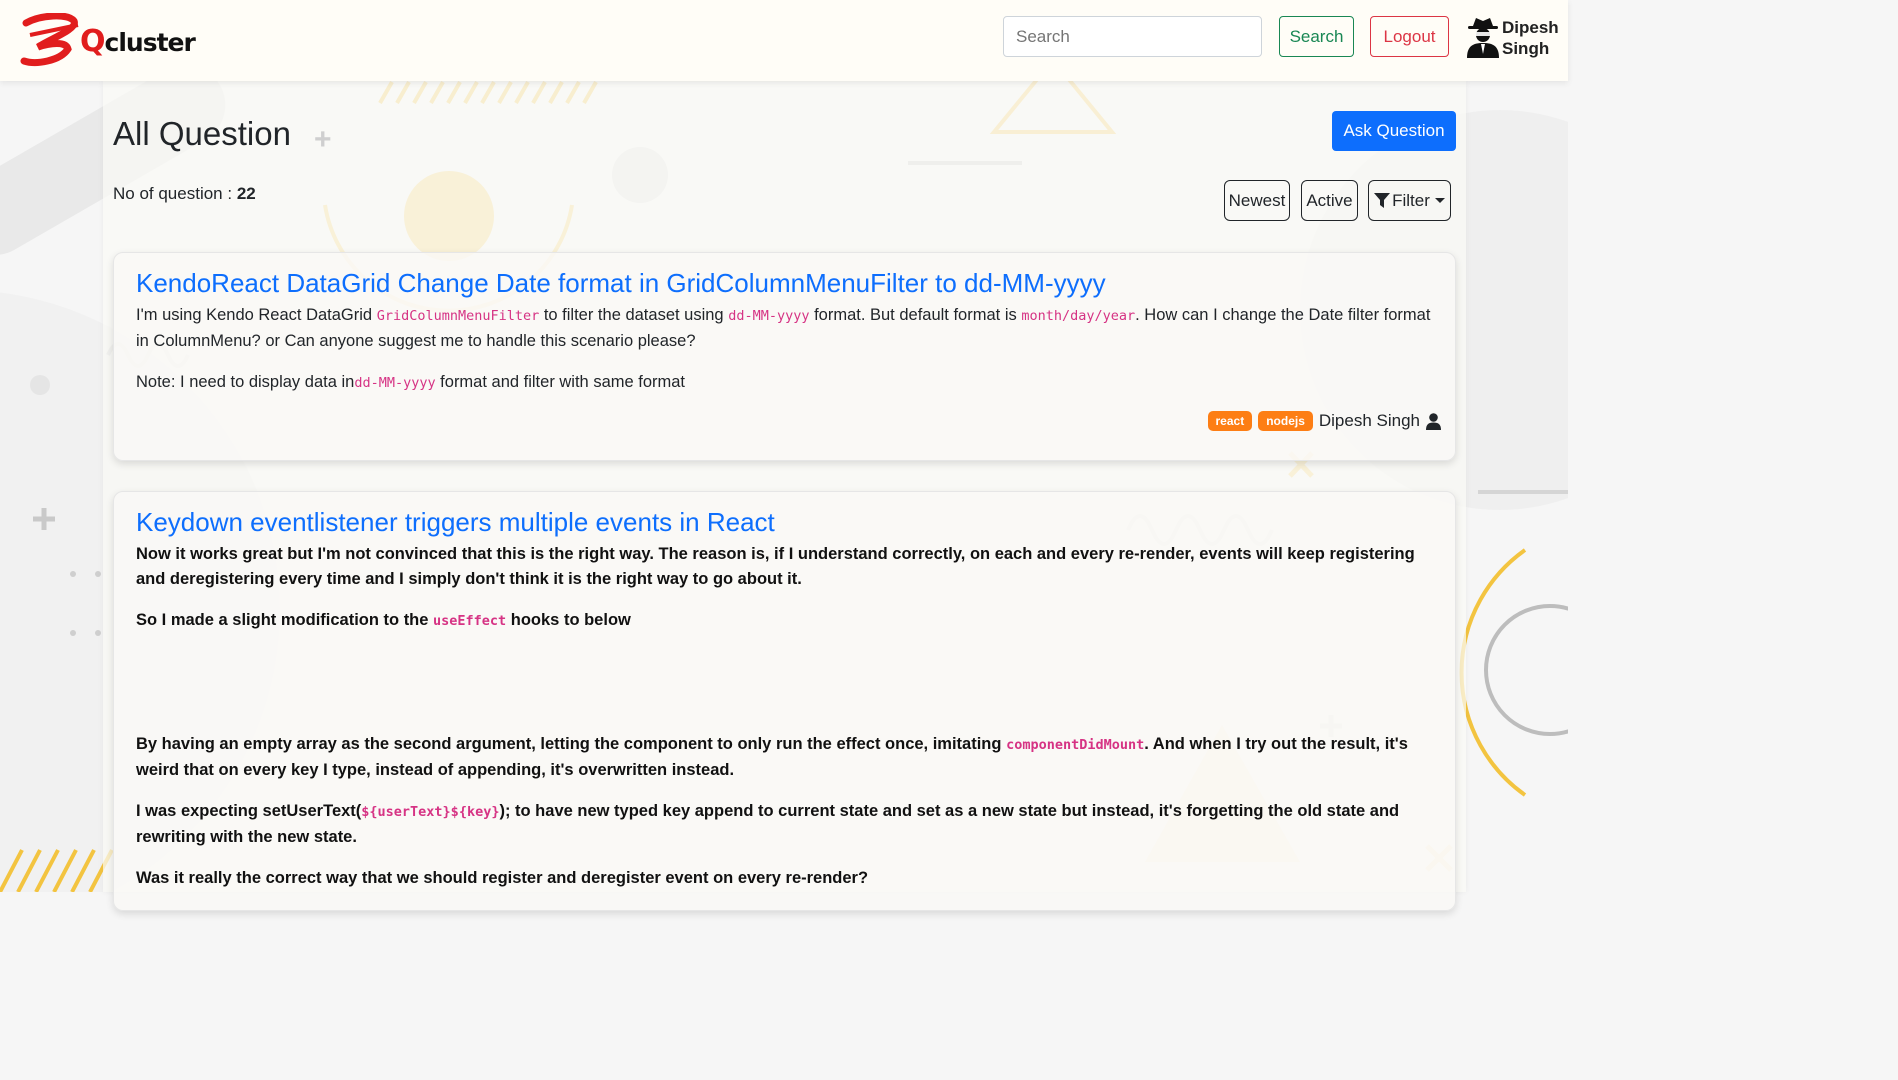 The image size is (1898, 1080). Describe the element at coordinates (634, 315) in the screenshot. I see `text-segment: to filter the dataset using` at that location.